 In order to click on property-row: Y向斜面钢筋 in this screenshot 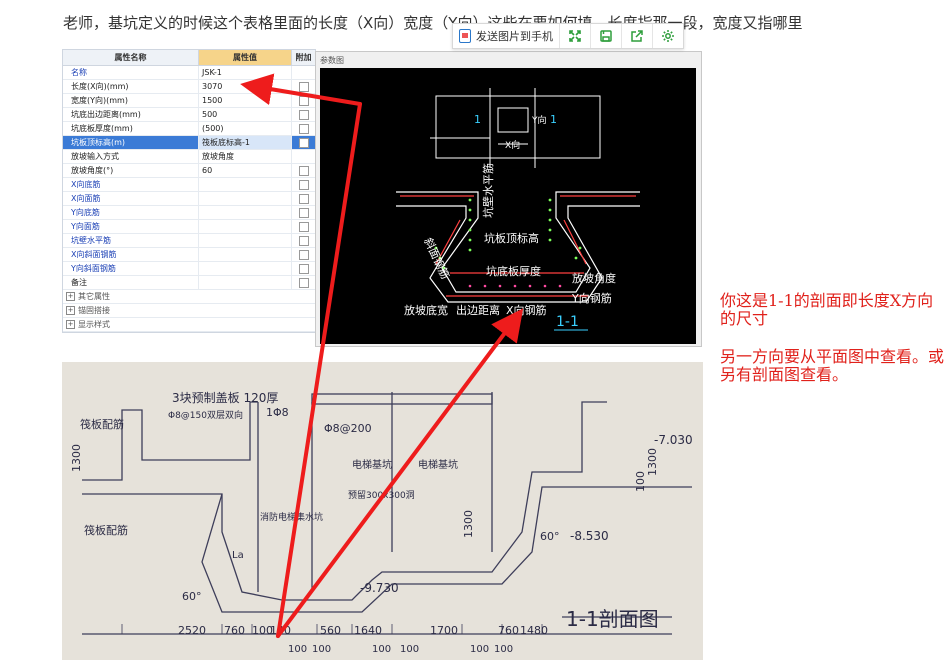, I will do `click(189, 269)`.